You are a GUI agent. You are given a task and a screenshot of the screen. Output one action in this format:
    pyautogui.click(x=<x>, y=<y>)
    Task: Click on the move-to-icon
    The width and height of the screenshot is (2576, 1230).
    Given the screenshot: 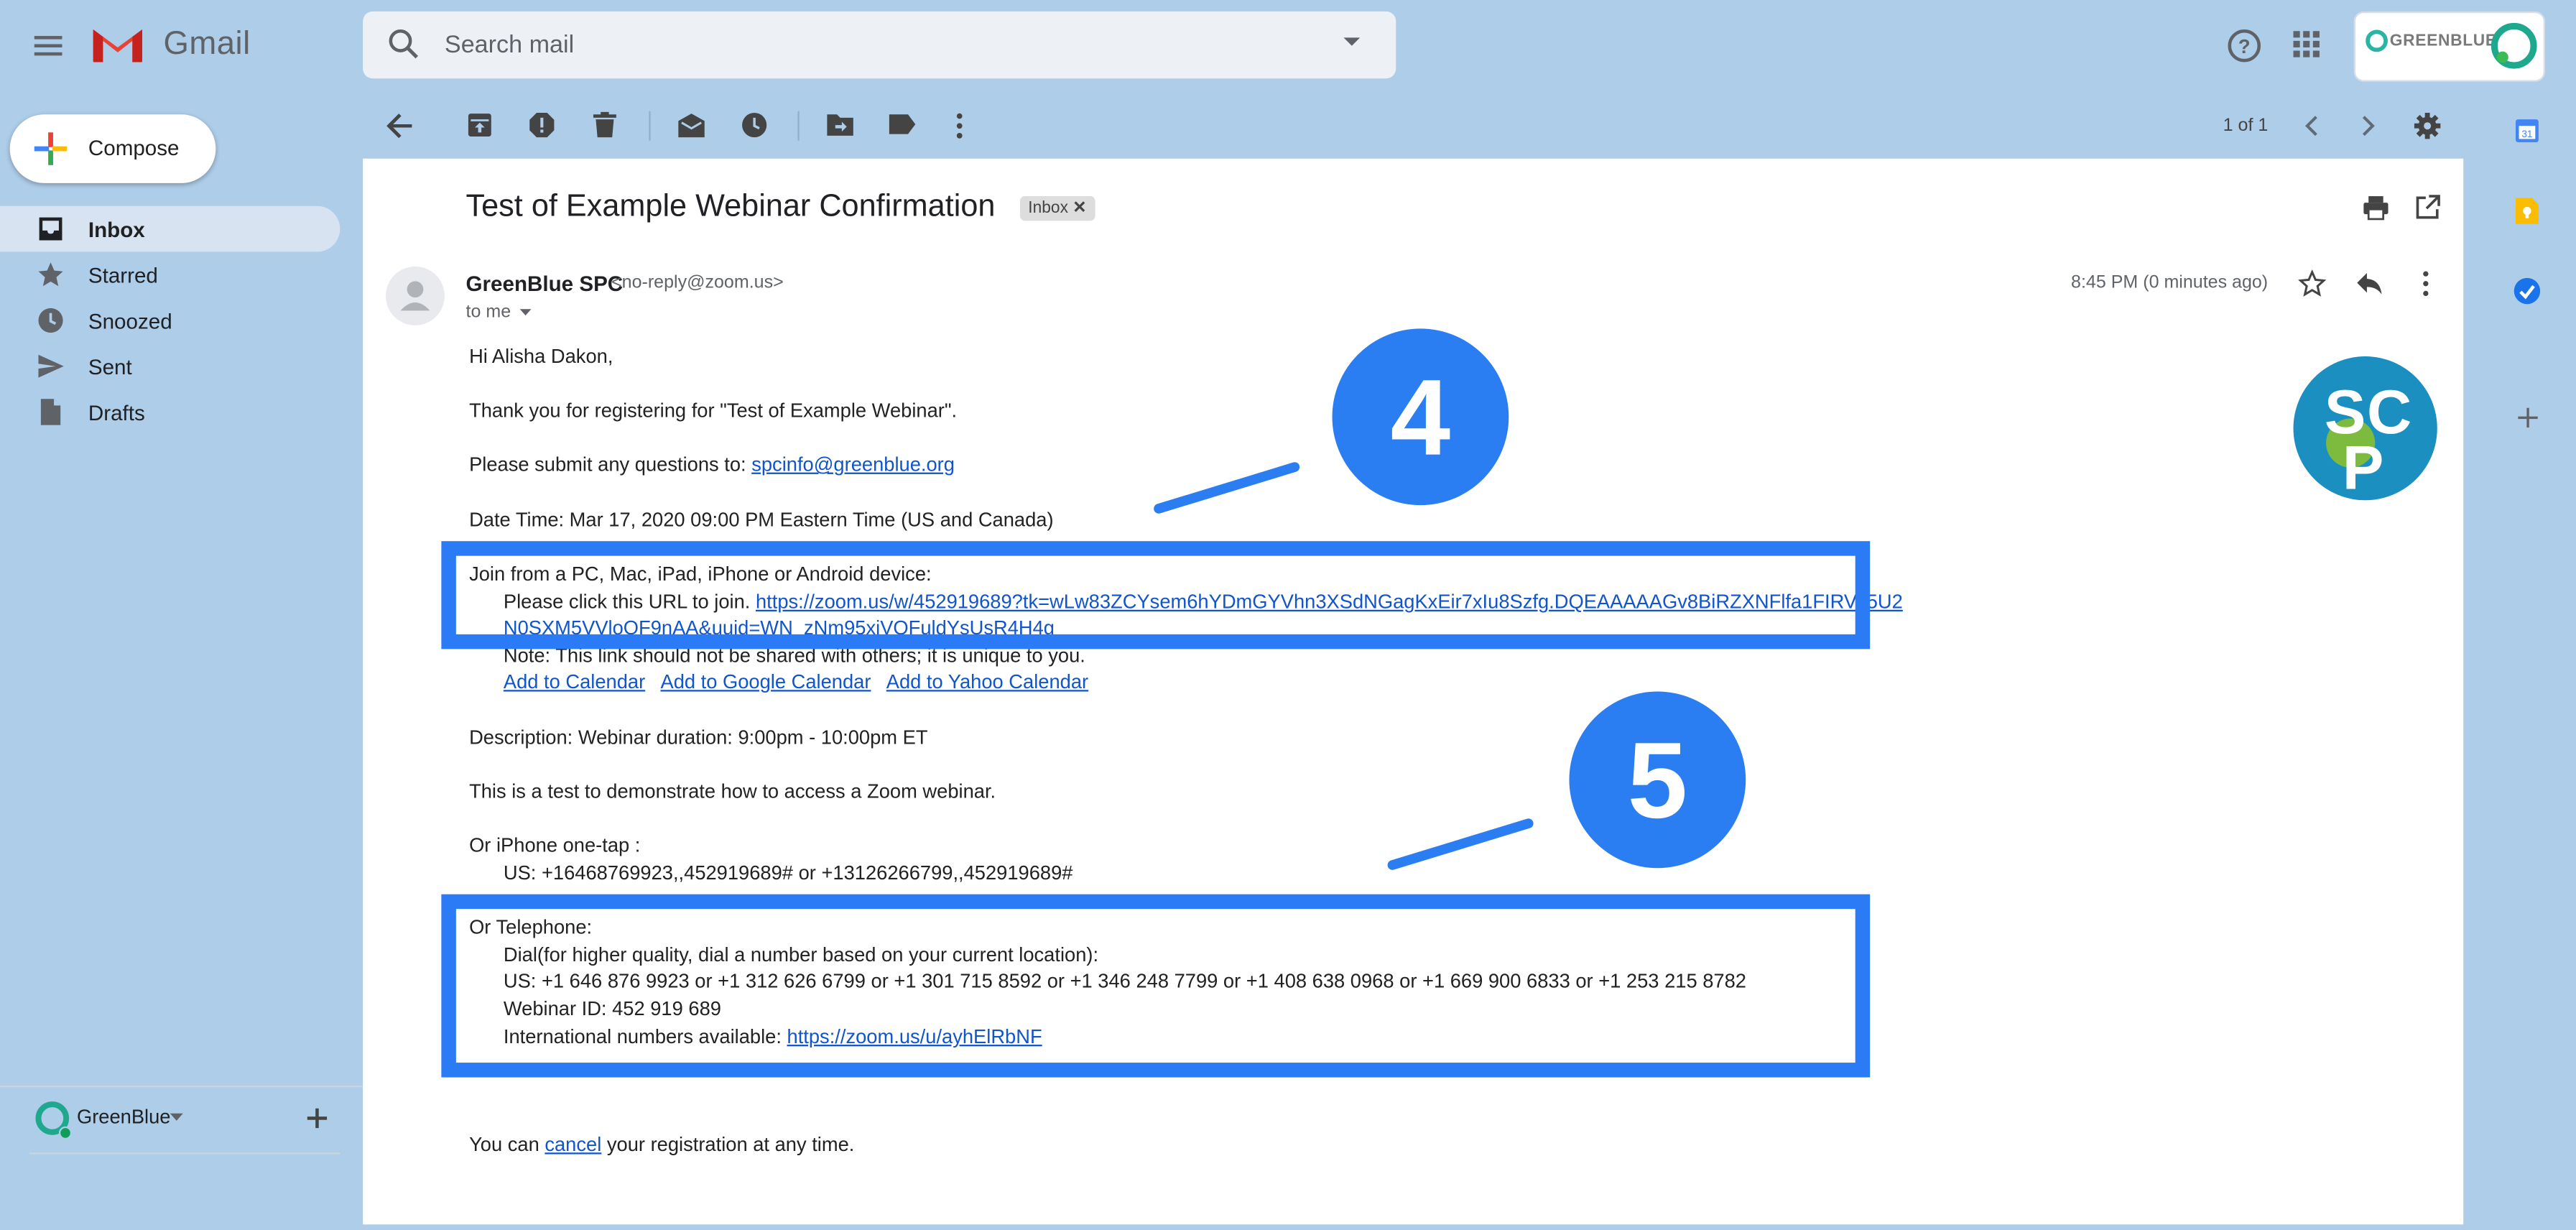 What is the action you would take?
    pyautogui.click(x=840, y=124)
    